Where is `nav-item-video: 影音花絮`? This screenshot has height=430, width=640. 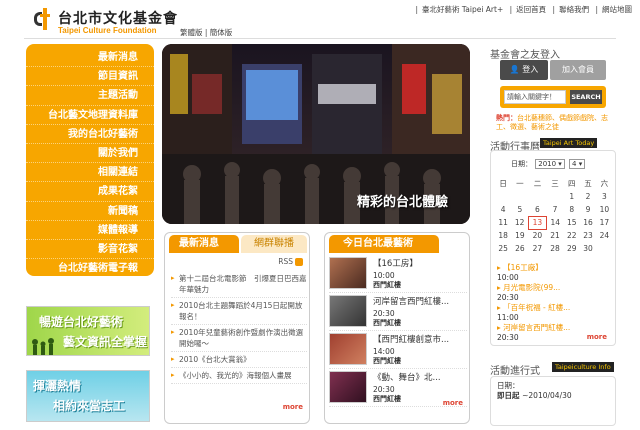
nav-item-video: 影音花絮 is located at coordinates (90, 250).